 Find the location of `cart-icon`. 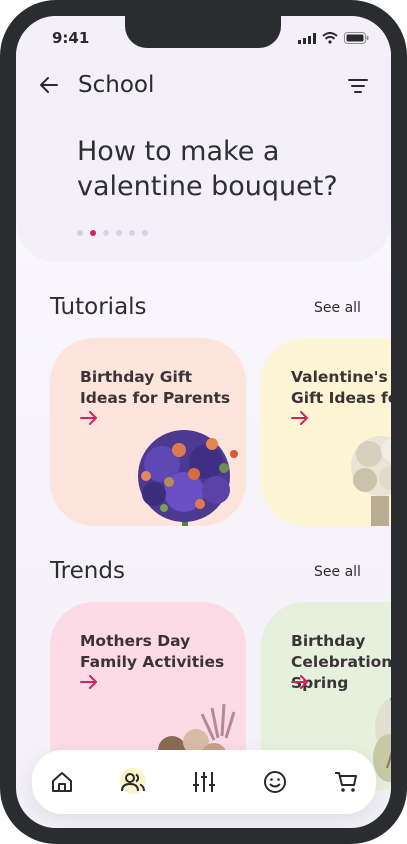

cart-icon is located at coordinates (346, 782).